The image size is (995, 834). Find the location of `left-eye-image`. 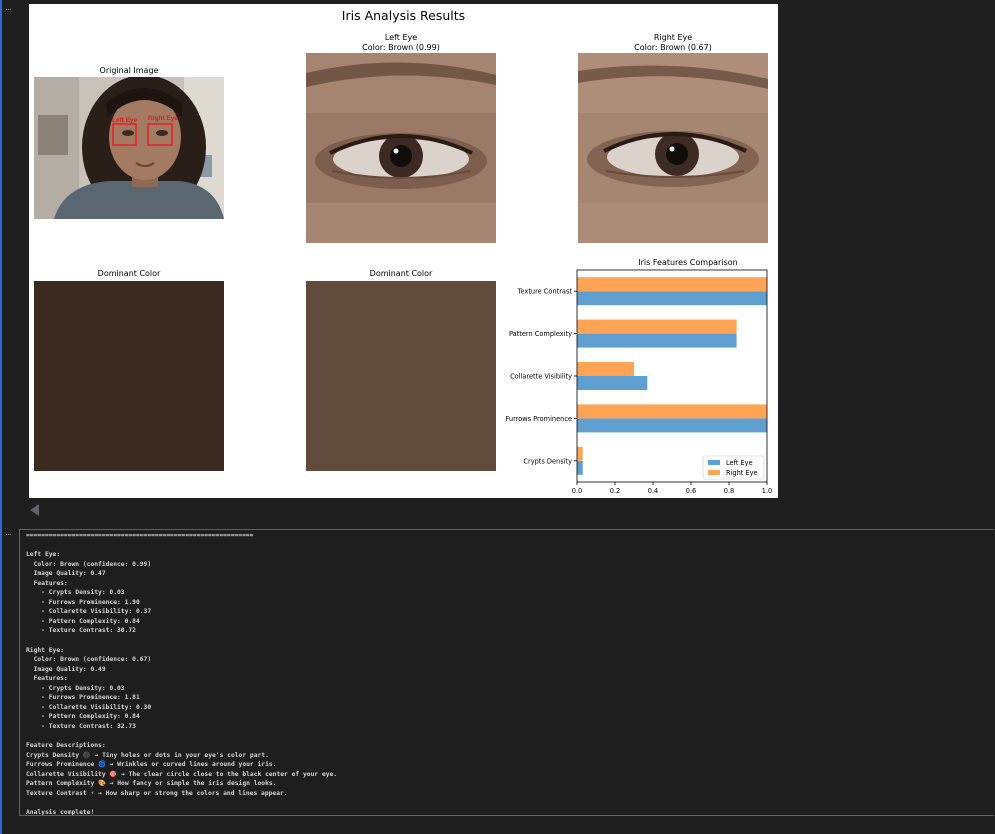

left-eye-image is located at coordinates (401, 148).